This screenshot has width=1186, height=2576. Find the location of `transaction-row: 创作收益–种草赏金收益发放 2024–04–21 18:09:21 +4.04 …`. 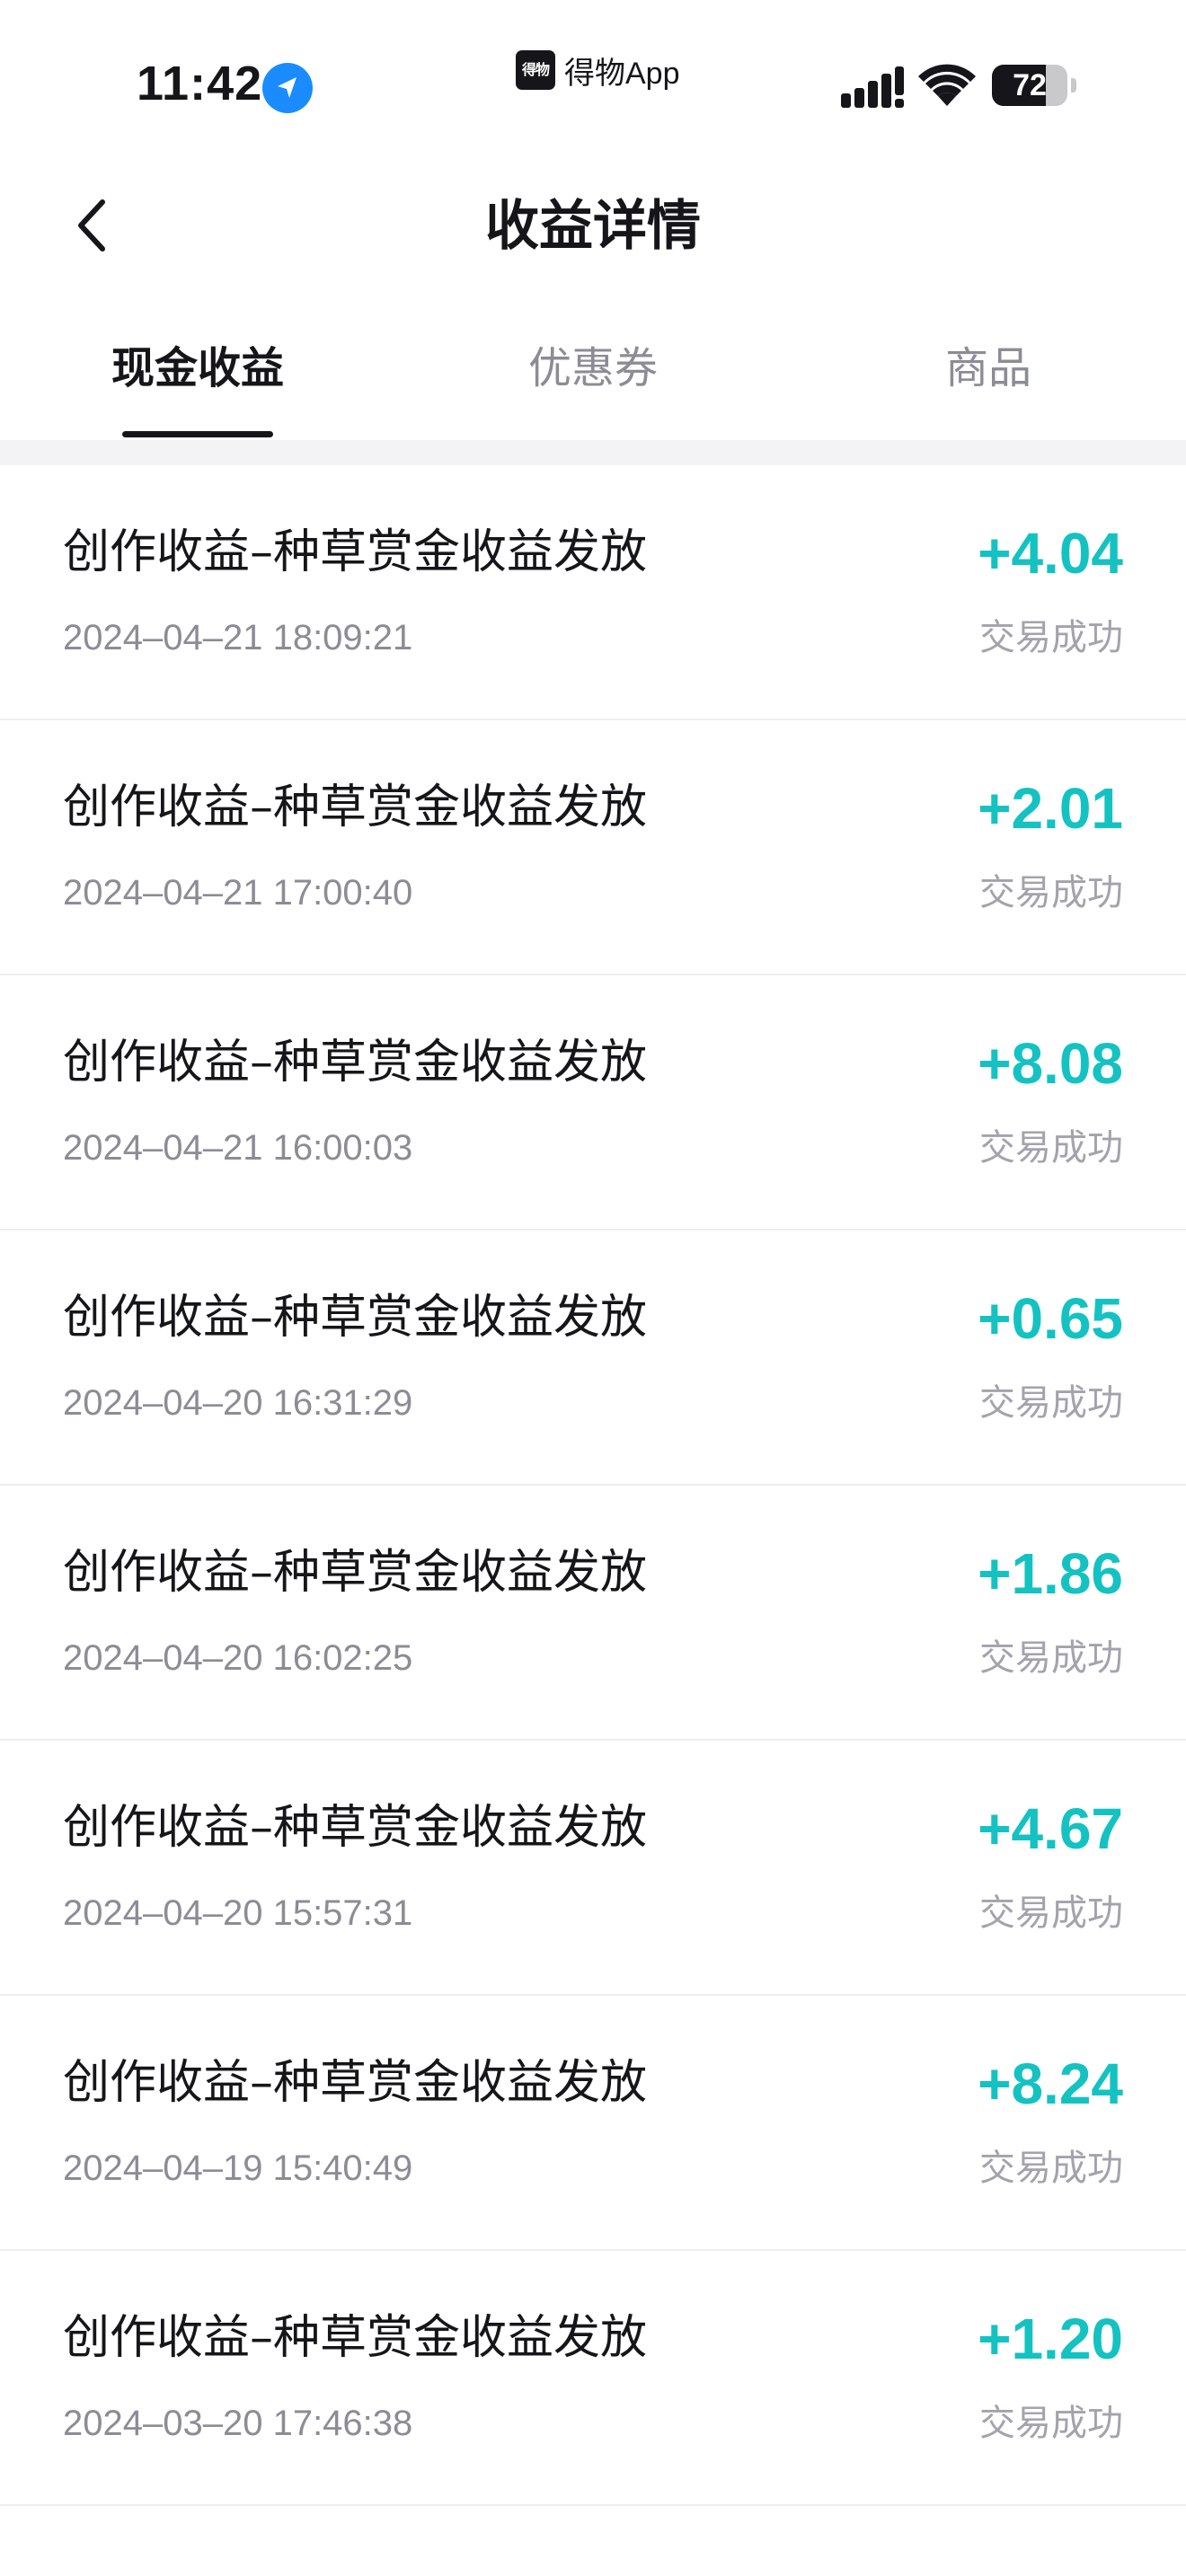

transaction-row: 创作收益–种草赏金收益发放 2024–04–21 18:09:21 +4.04 … is located at coordinates (593, 592).